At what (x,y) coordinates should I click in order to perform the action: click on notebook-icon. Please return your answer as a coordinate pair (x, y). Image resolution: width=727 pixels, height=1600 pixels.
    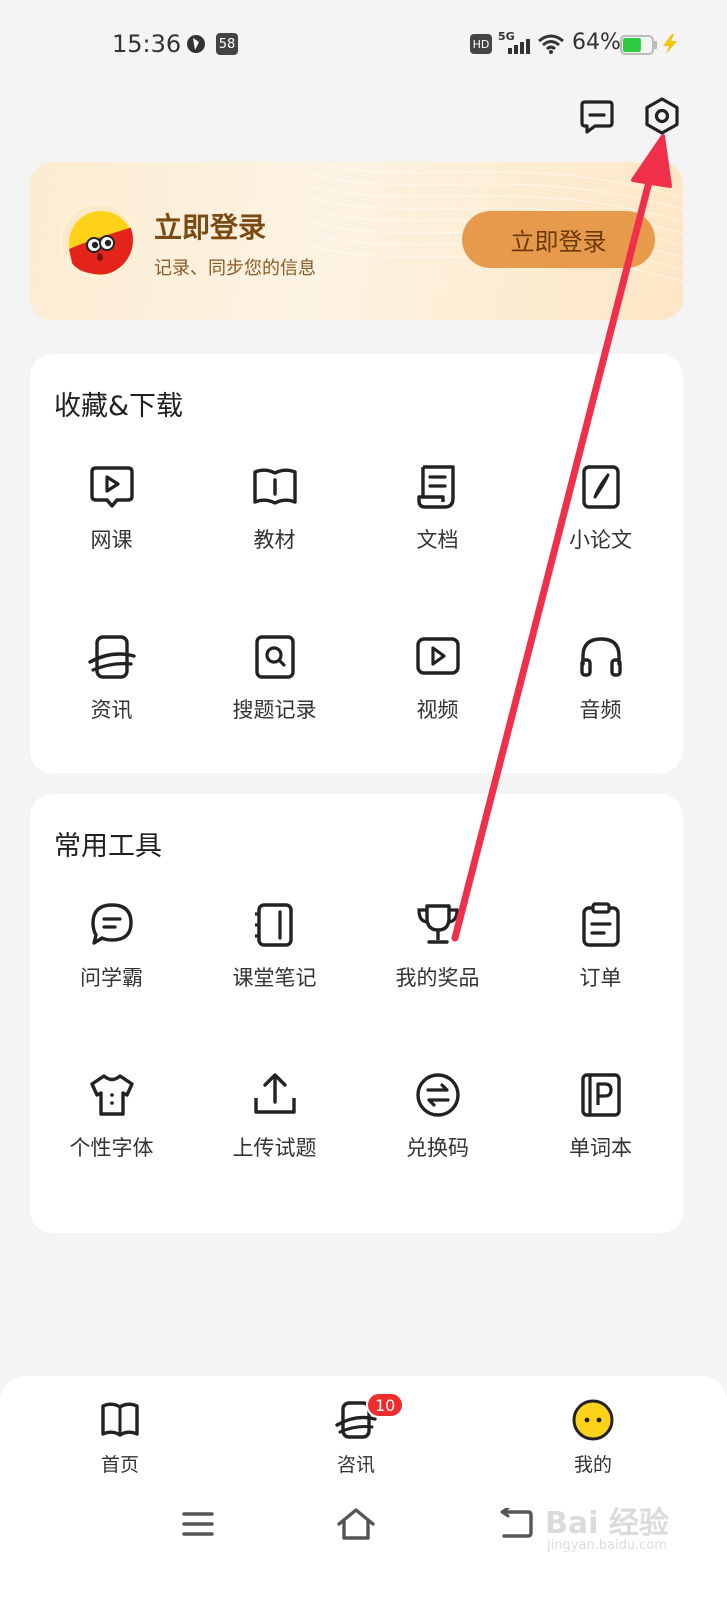
    Looking at the image, I should click on (273, 925).